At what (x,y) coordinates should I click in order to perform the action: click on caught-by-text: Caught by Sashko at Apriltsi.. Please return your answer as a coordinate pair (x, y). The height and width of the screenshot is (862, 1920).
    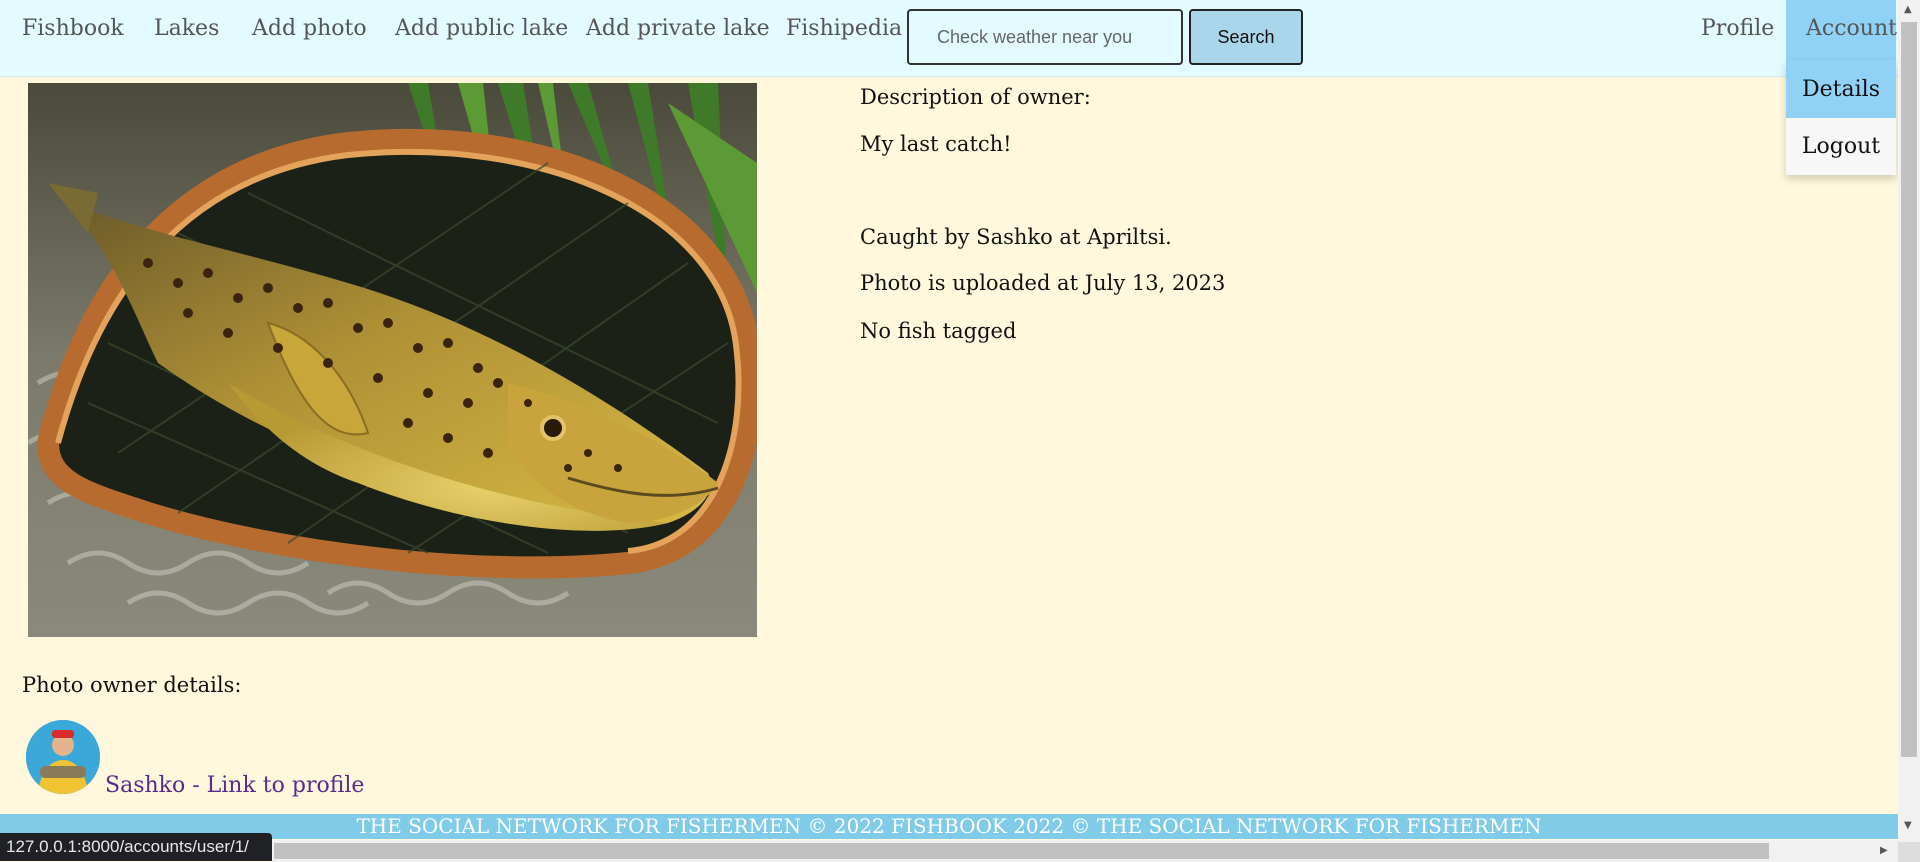
    Looking at the image, I should click on (1016, 237).